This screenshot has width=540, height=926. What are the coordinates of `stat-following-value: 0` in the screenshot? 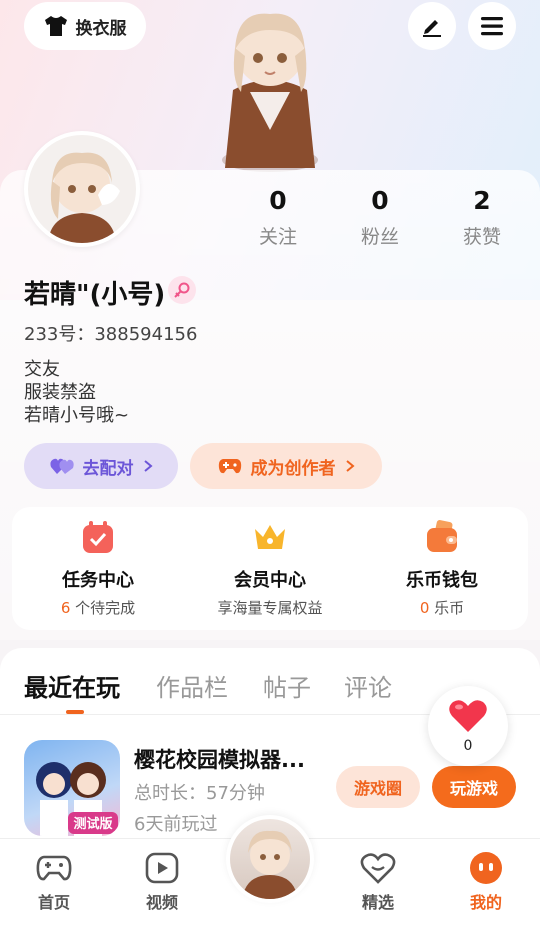 It's located at (278, 200).